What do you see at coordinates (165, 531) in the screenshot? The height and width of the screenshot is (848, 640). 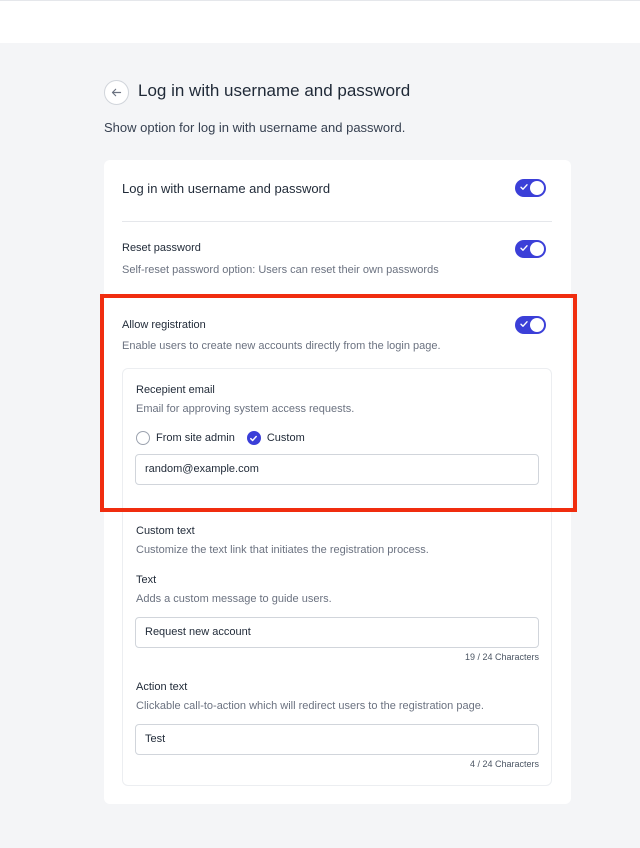 I see `custom-text-label: Custom text` at bounding box center [165, 531].